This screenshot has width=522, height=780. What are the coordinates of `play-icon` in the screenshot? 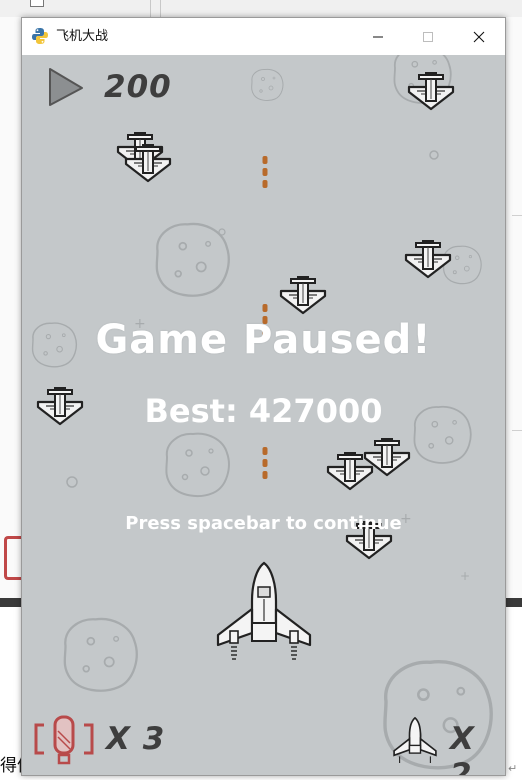 It's located at (66, 87).